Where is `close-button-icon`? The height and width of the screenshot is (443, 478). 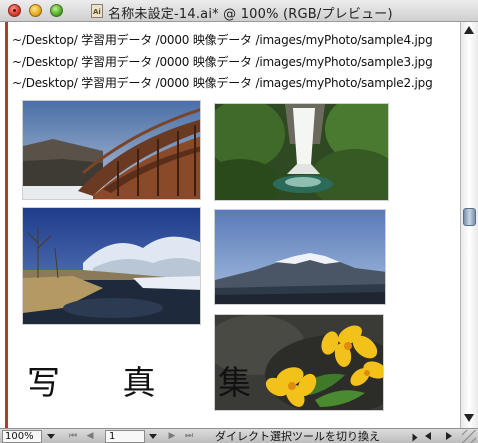
close-button-icon is located at coordinates (14, 10).